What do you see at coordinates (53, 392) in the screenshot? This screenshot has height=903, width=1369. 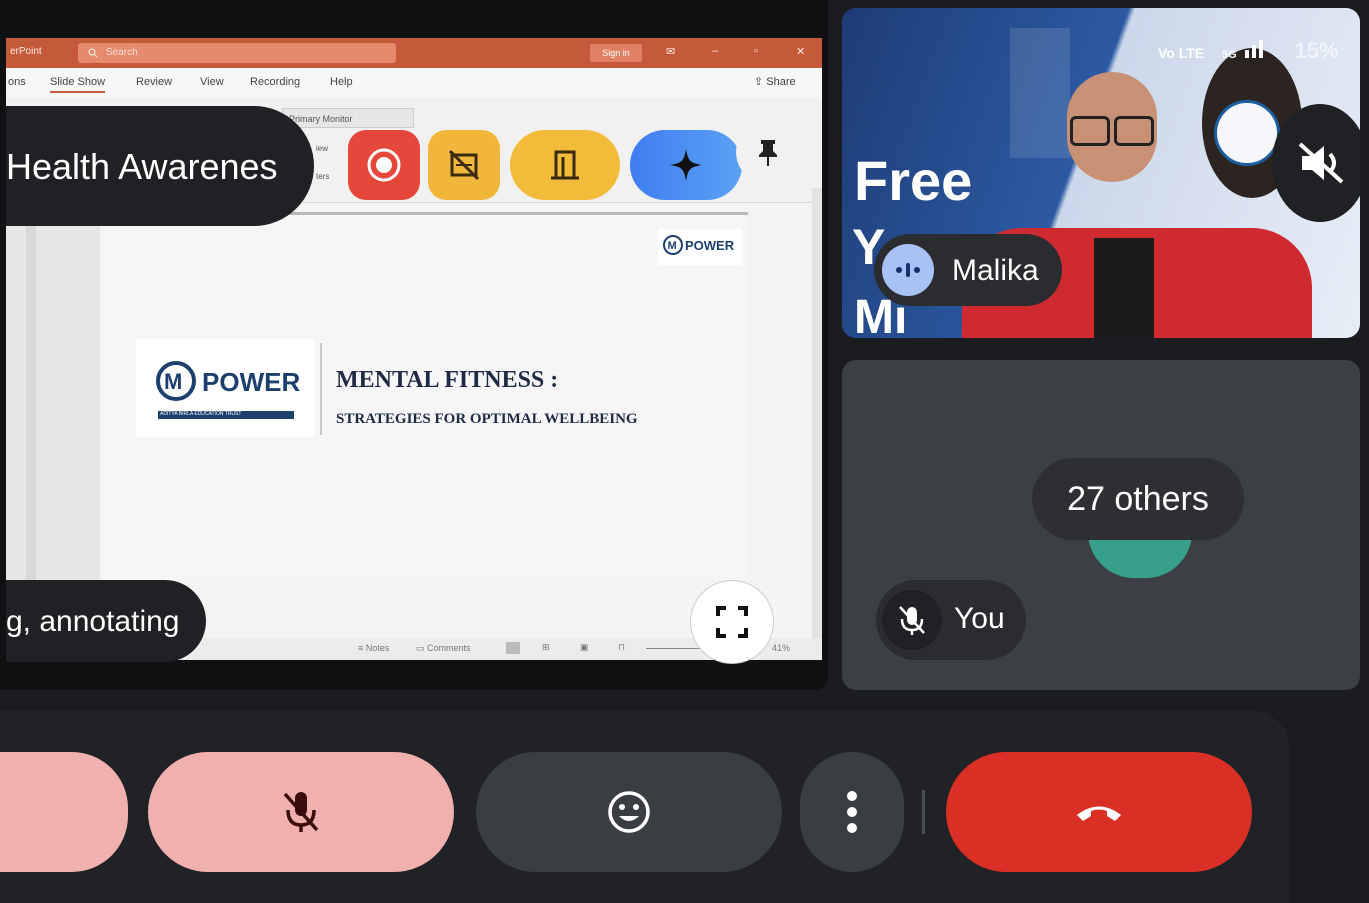 I see `thumbnail-pane` at bounding box center [53, 392].